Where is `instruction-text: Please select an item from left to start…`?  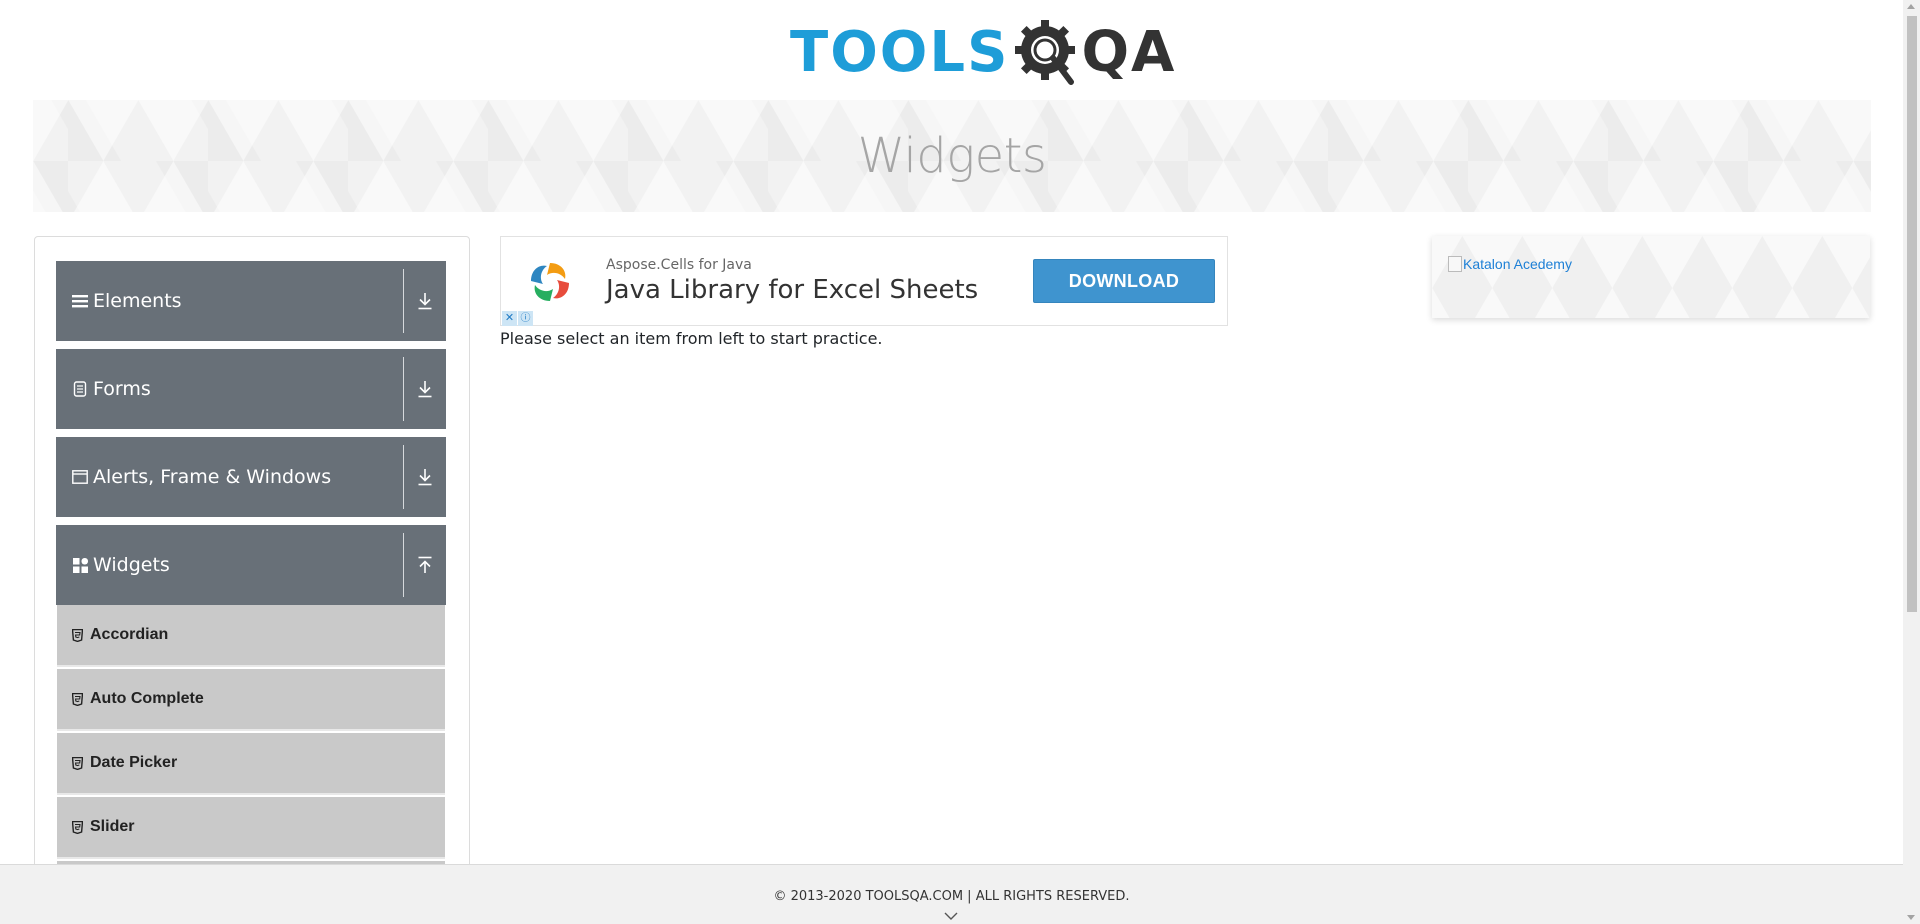 instruction-text: Please select an item from left to start… is located at coordinates (691, 338).